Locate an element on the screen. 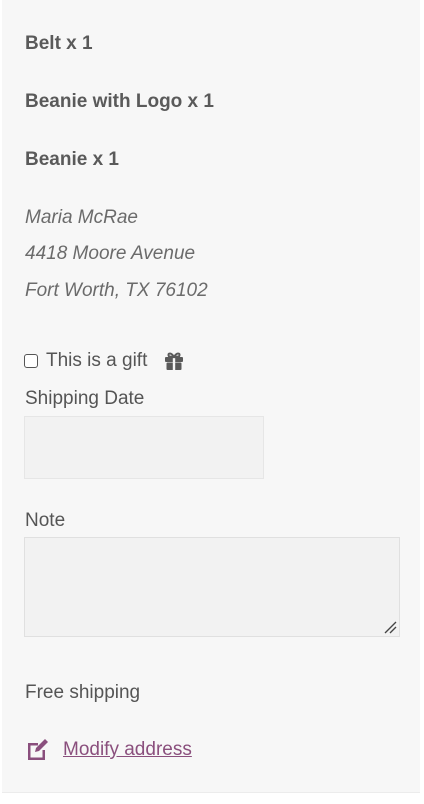 The image size is (424, 804). gift-icon is located at coordinates (174, 361).